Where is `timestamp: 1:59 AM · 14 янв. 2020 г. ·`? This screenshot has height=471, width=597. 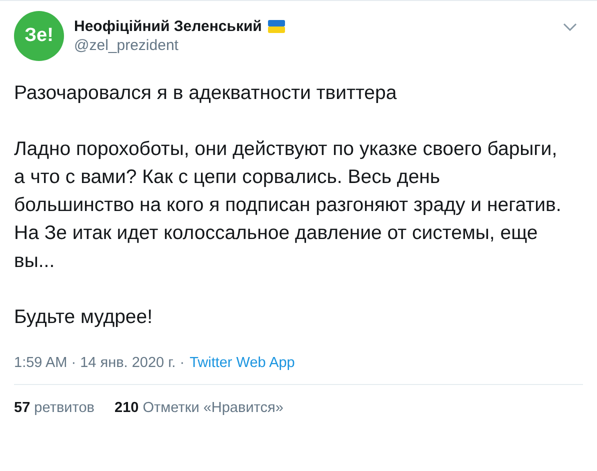 timestamp: 1:59 AM · 14 янв. 2020 г. · is located at coordinates (99, 363).